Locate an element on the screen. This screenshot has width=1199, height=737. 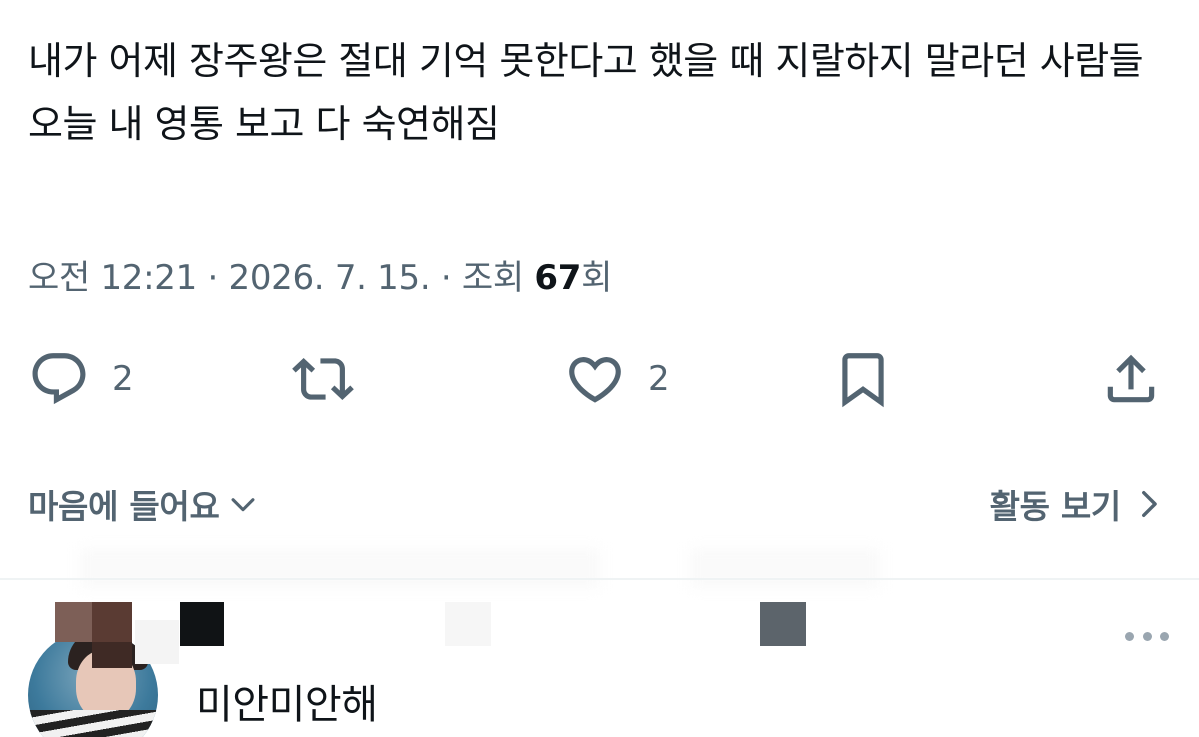
views-label: 조회 is located at coordinates (492, 278).